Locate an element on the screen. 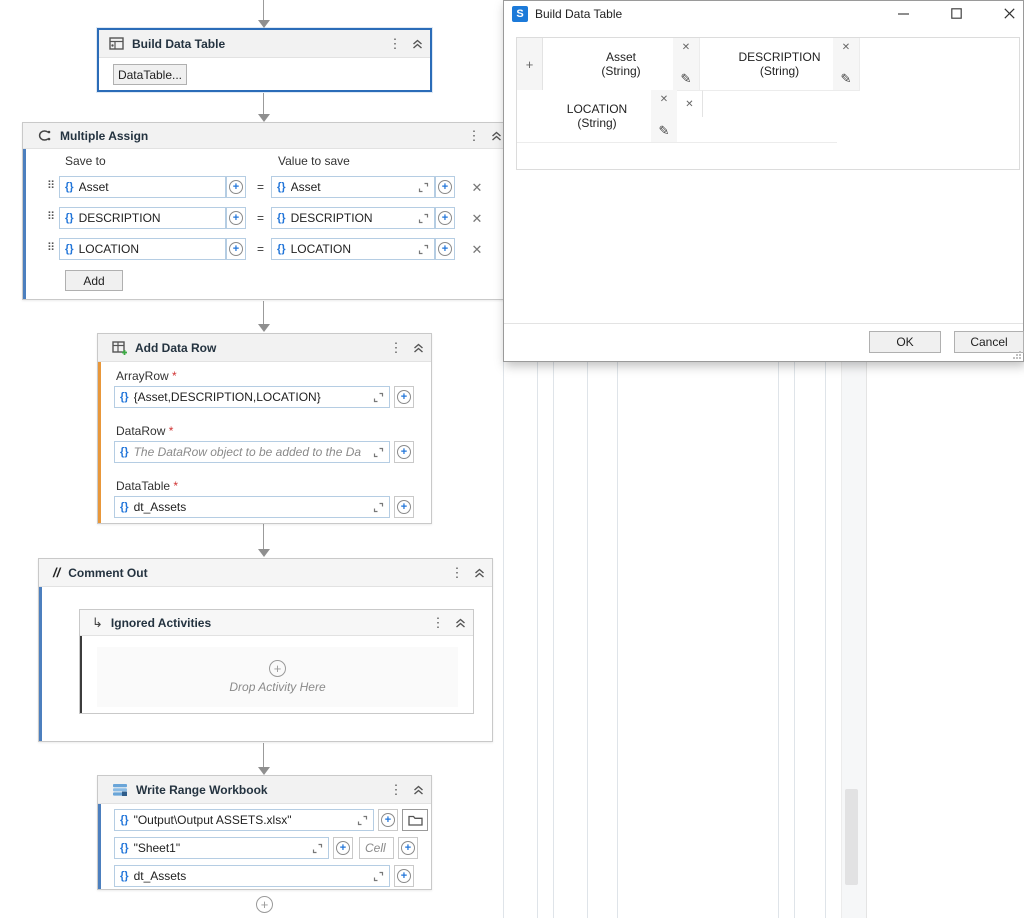 The height and width of the screenshot is (918, 1024). column-header-description: DESCRIPTION (String) ✕ ✎ is located at coordinates (780, 64).